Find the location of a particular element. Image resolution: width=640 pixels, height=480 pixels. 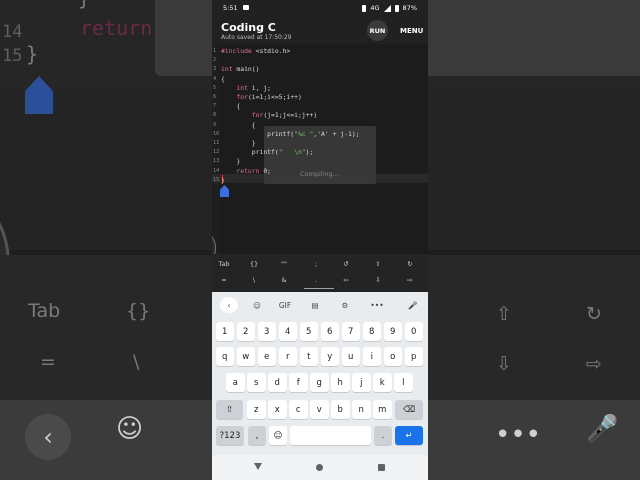

bg-more-icon: ••• is located at coordinates (518, 435).